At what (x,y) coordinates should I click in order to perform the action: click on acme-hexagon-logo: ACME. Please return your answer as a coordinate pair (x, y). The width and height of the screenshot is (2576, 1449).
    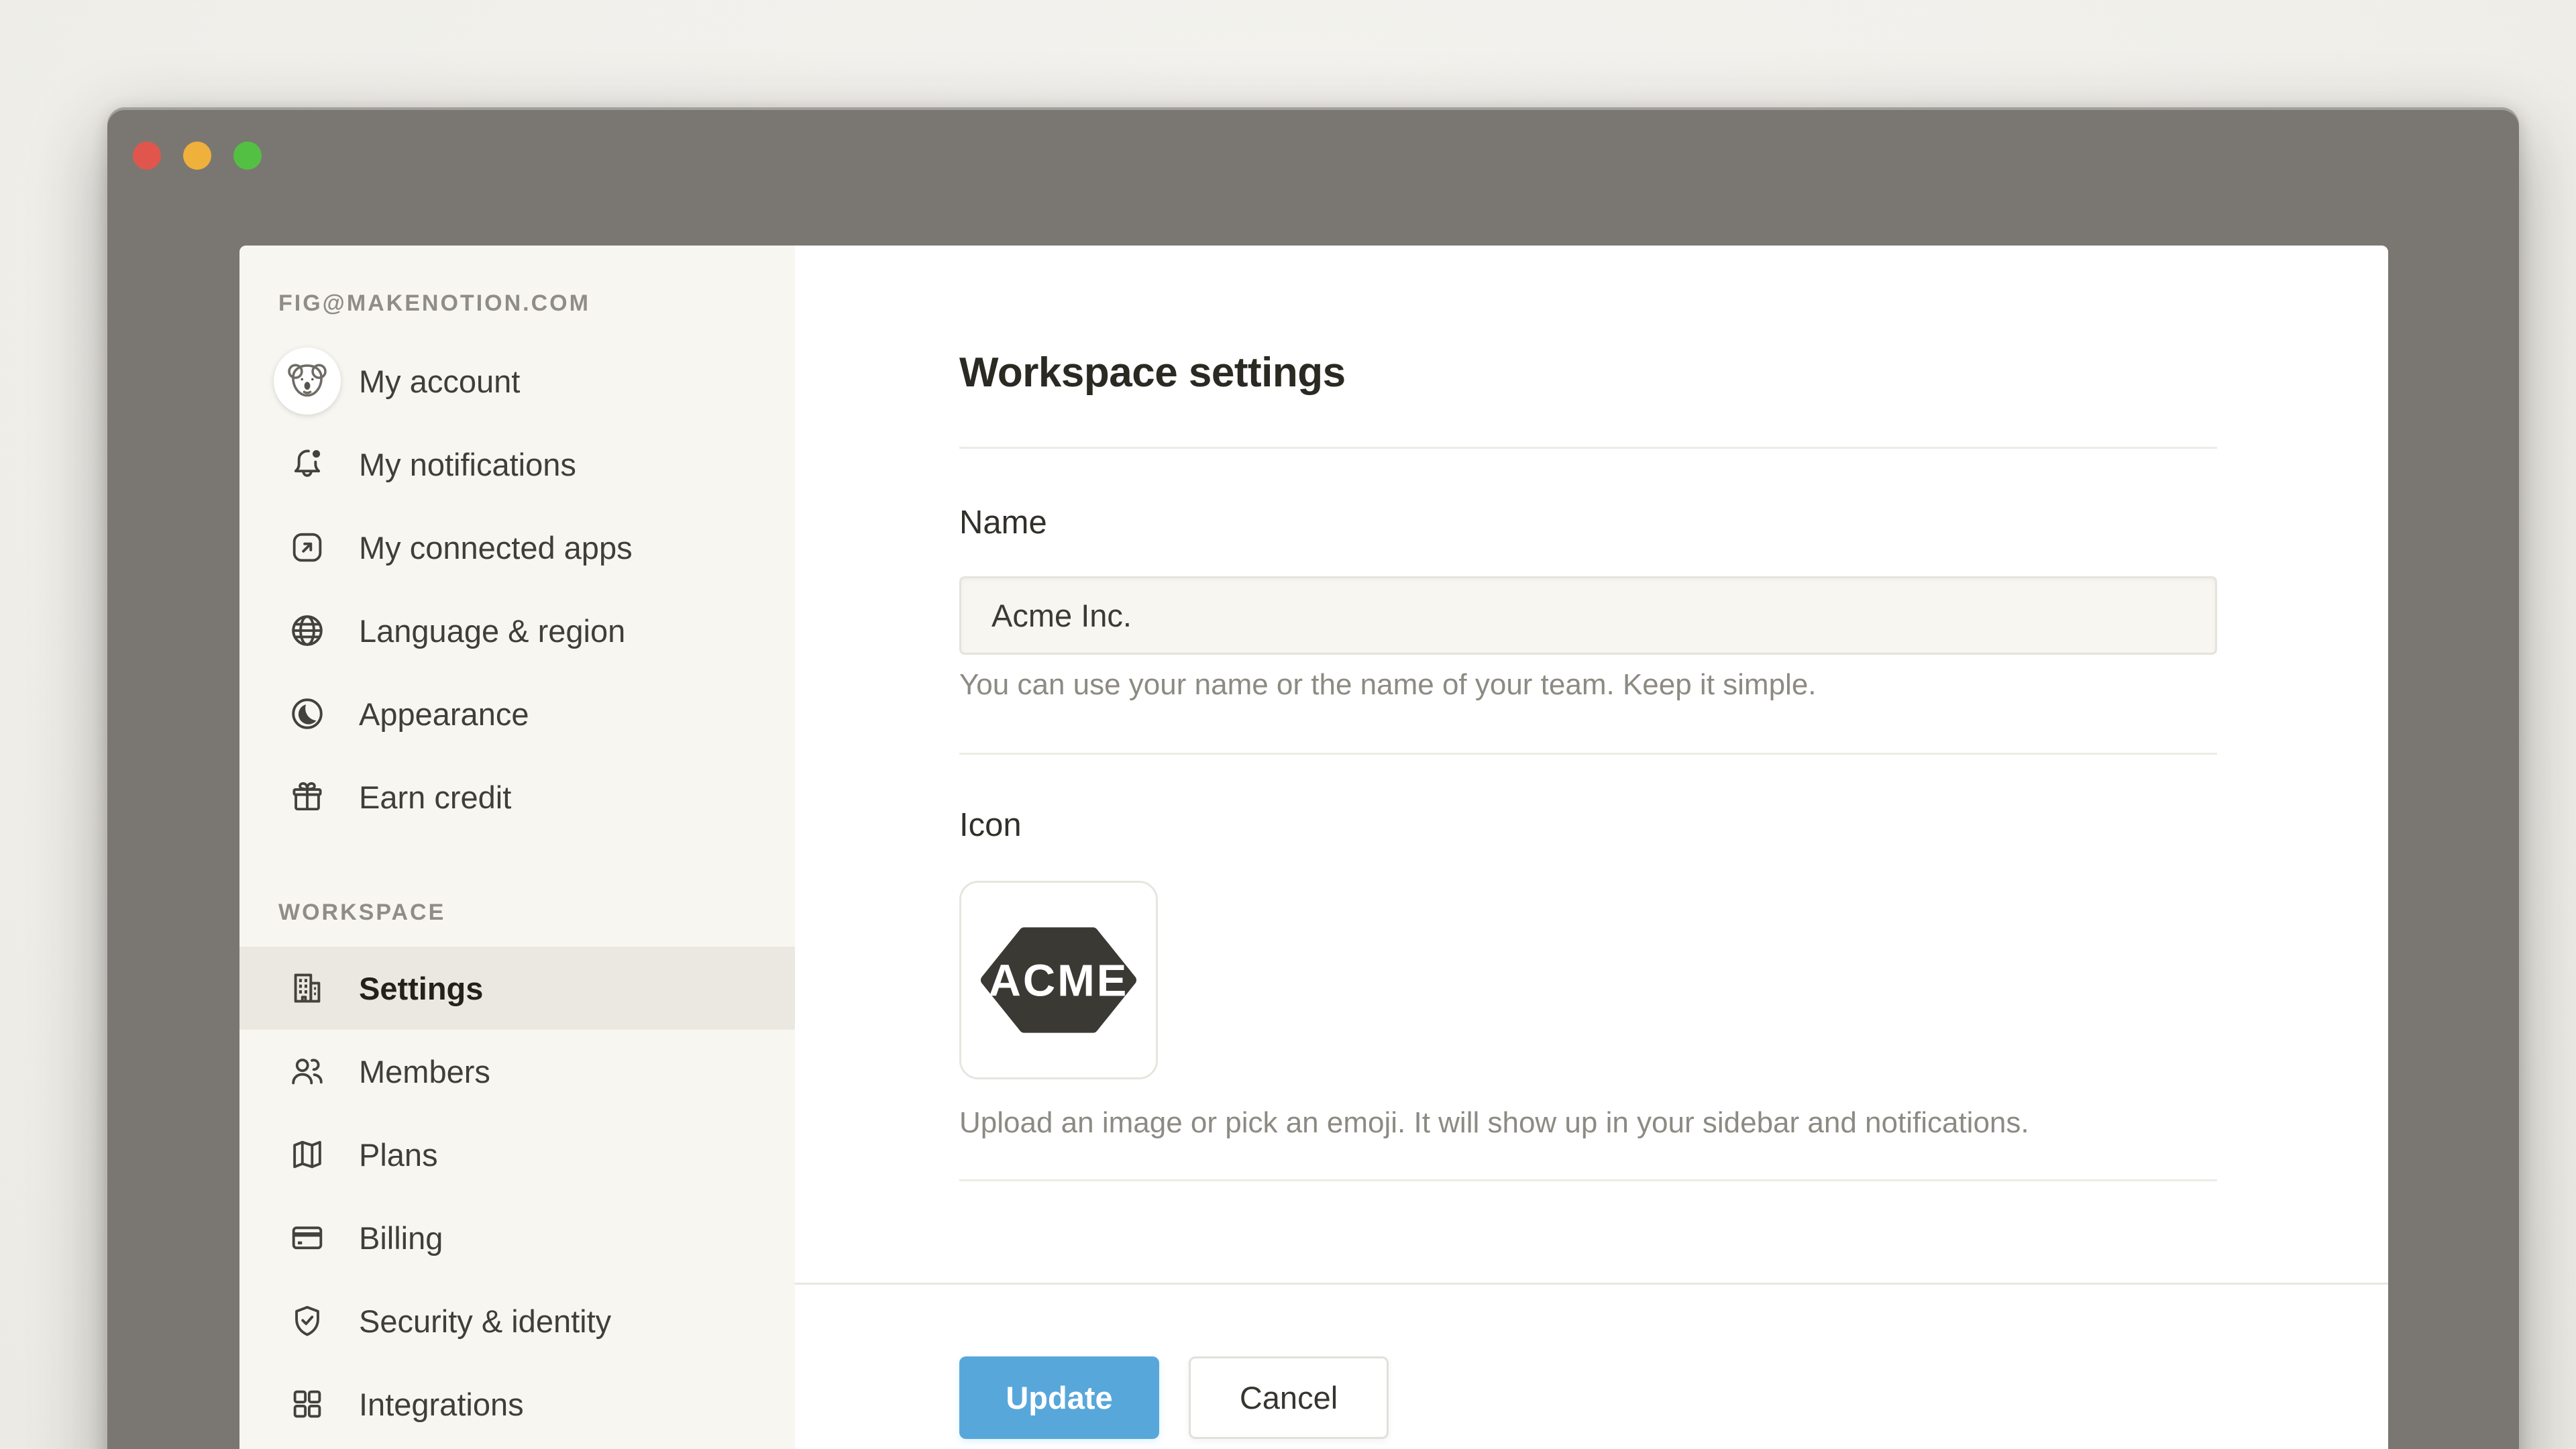
    Looking at the image, I should click on (1058, 980).